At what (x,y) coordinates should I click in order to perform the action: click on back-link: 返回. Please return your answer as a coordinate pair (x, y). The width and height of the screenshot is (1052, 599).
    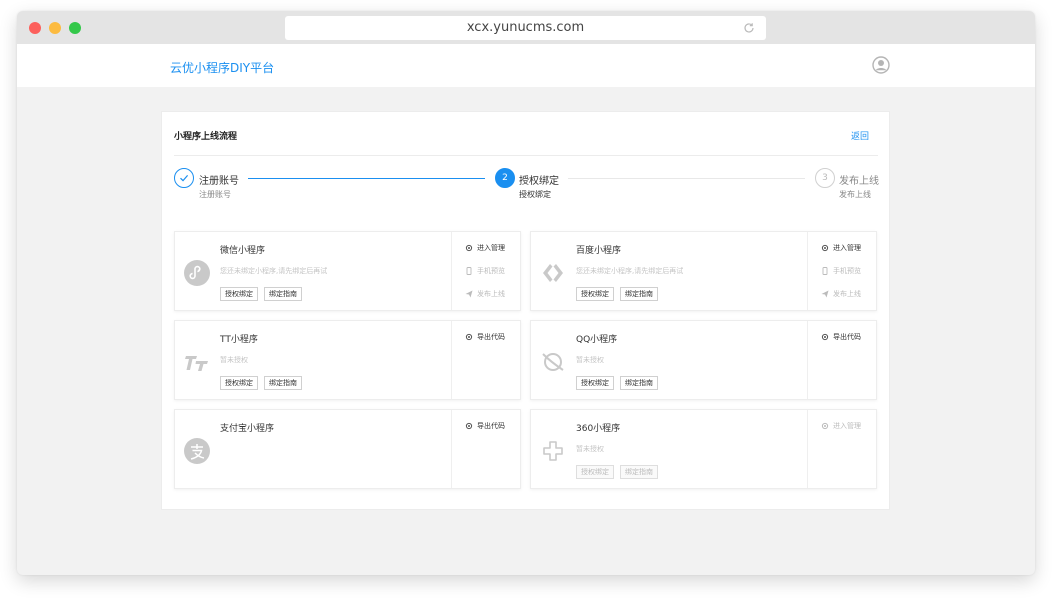
    Looking at the image, I should click on (860, 135).